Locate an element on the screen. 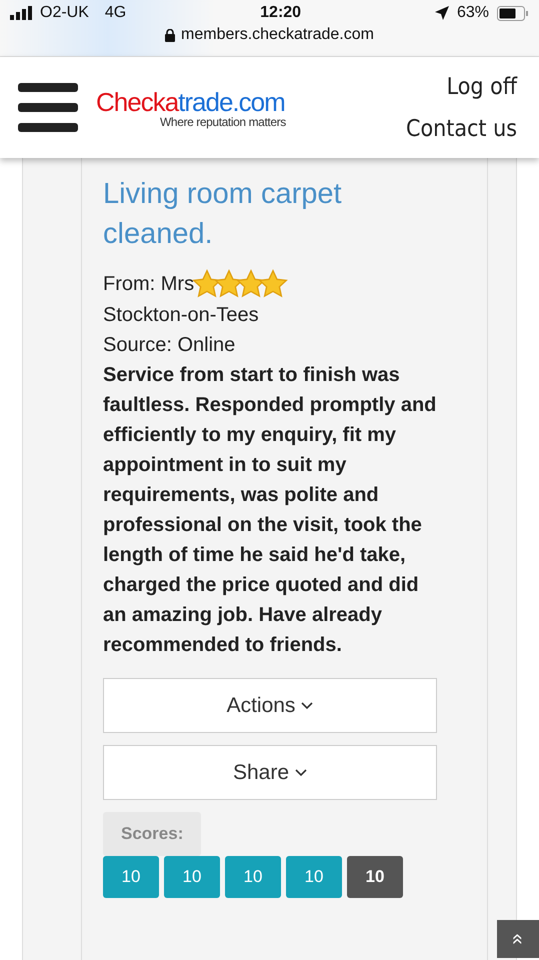 The image size is (539, 960). location-arrow-icon is located at coordinates (441, 13).